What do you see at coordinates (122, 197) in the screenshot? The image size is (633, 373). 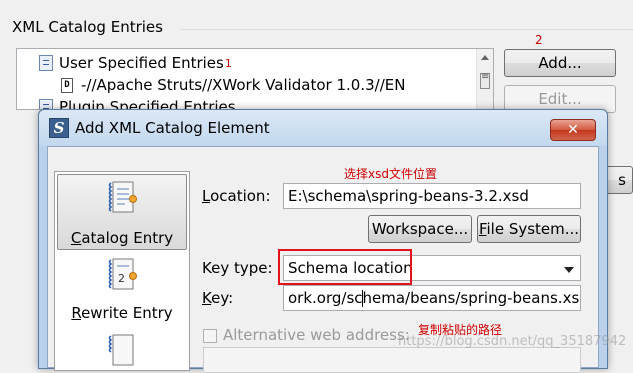 I see `catalog-entry-icon` at bounding box center [122, 197].